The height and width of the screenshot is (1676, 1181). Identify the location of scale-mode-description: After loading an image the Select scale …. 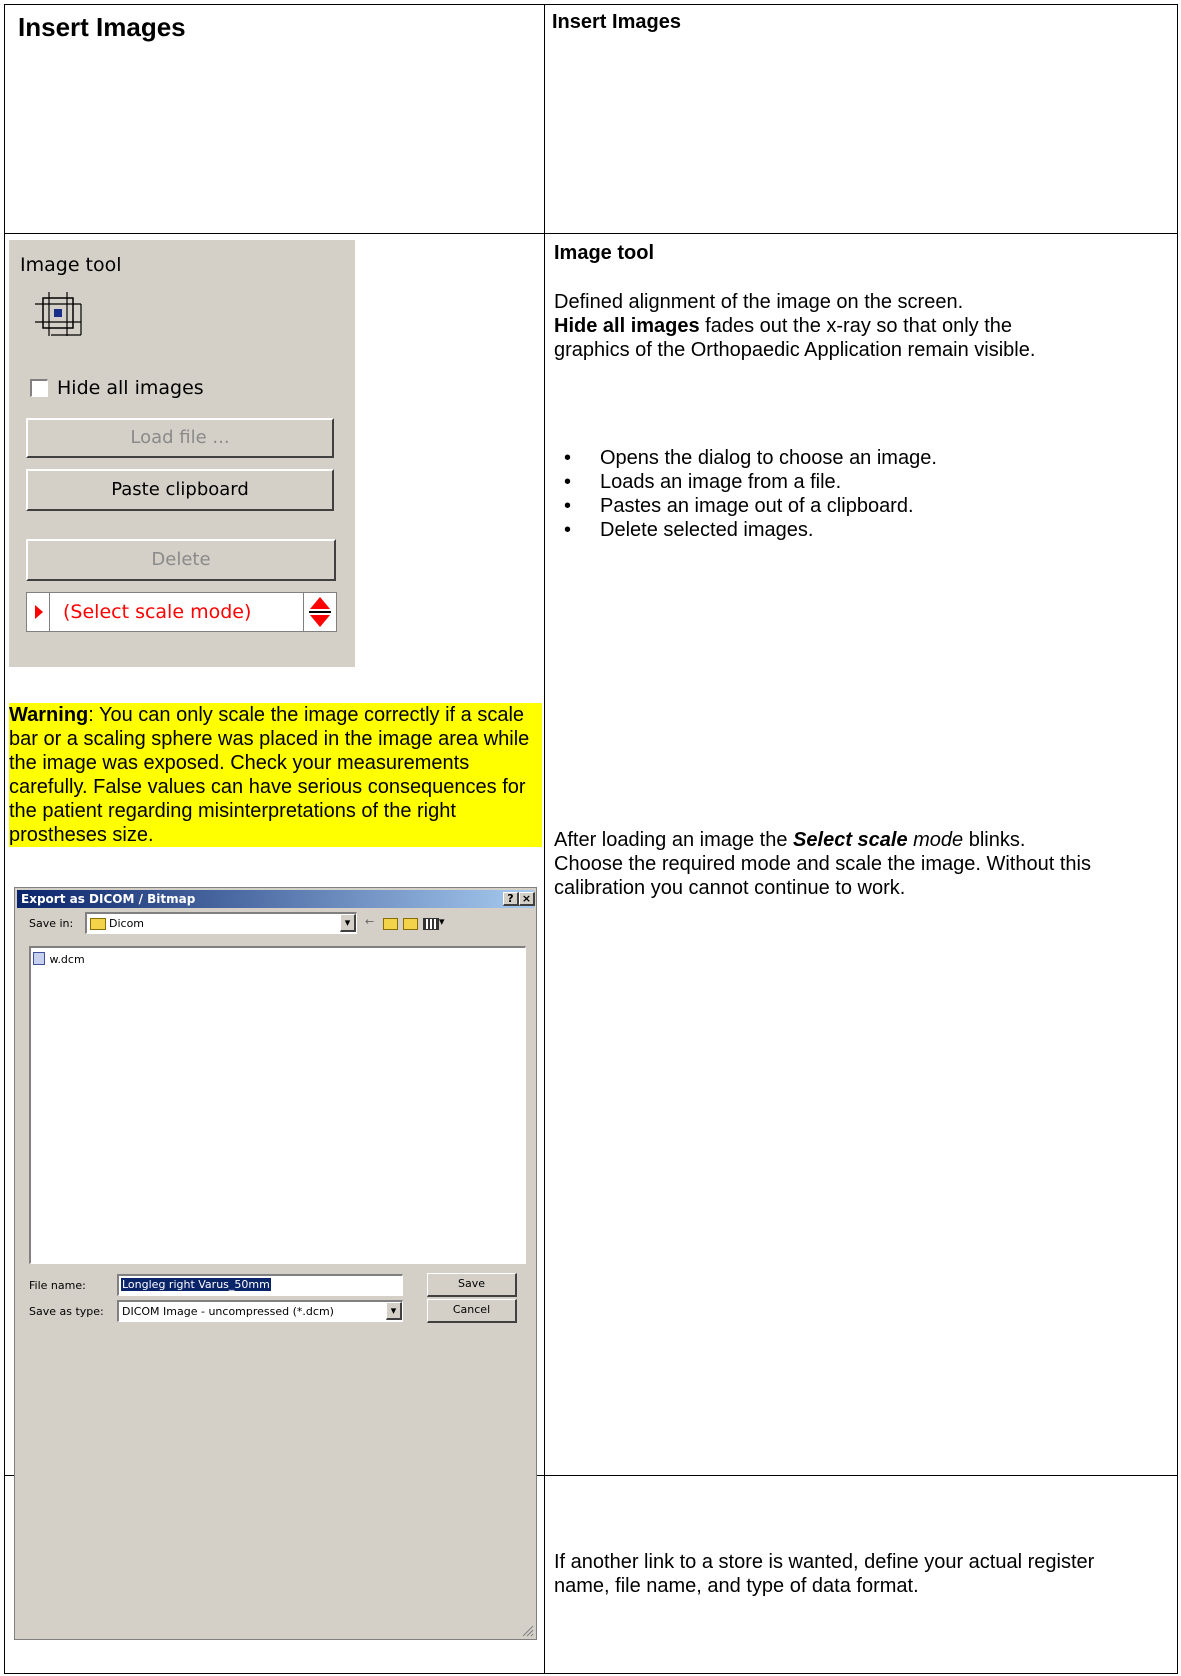
(834, 864).